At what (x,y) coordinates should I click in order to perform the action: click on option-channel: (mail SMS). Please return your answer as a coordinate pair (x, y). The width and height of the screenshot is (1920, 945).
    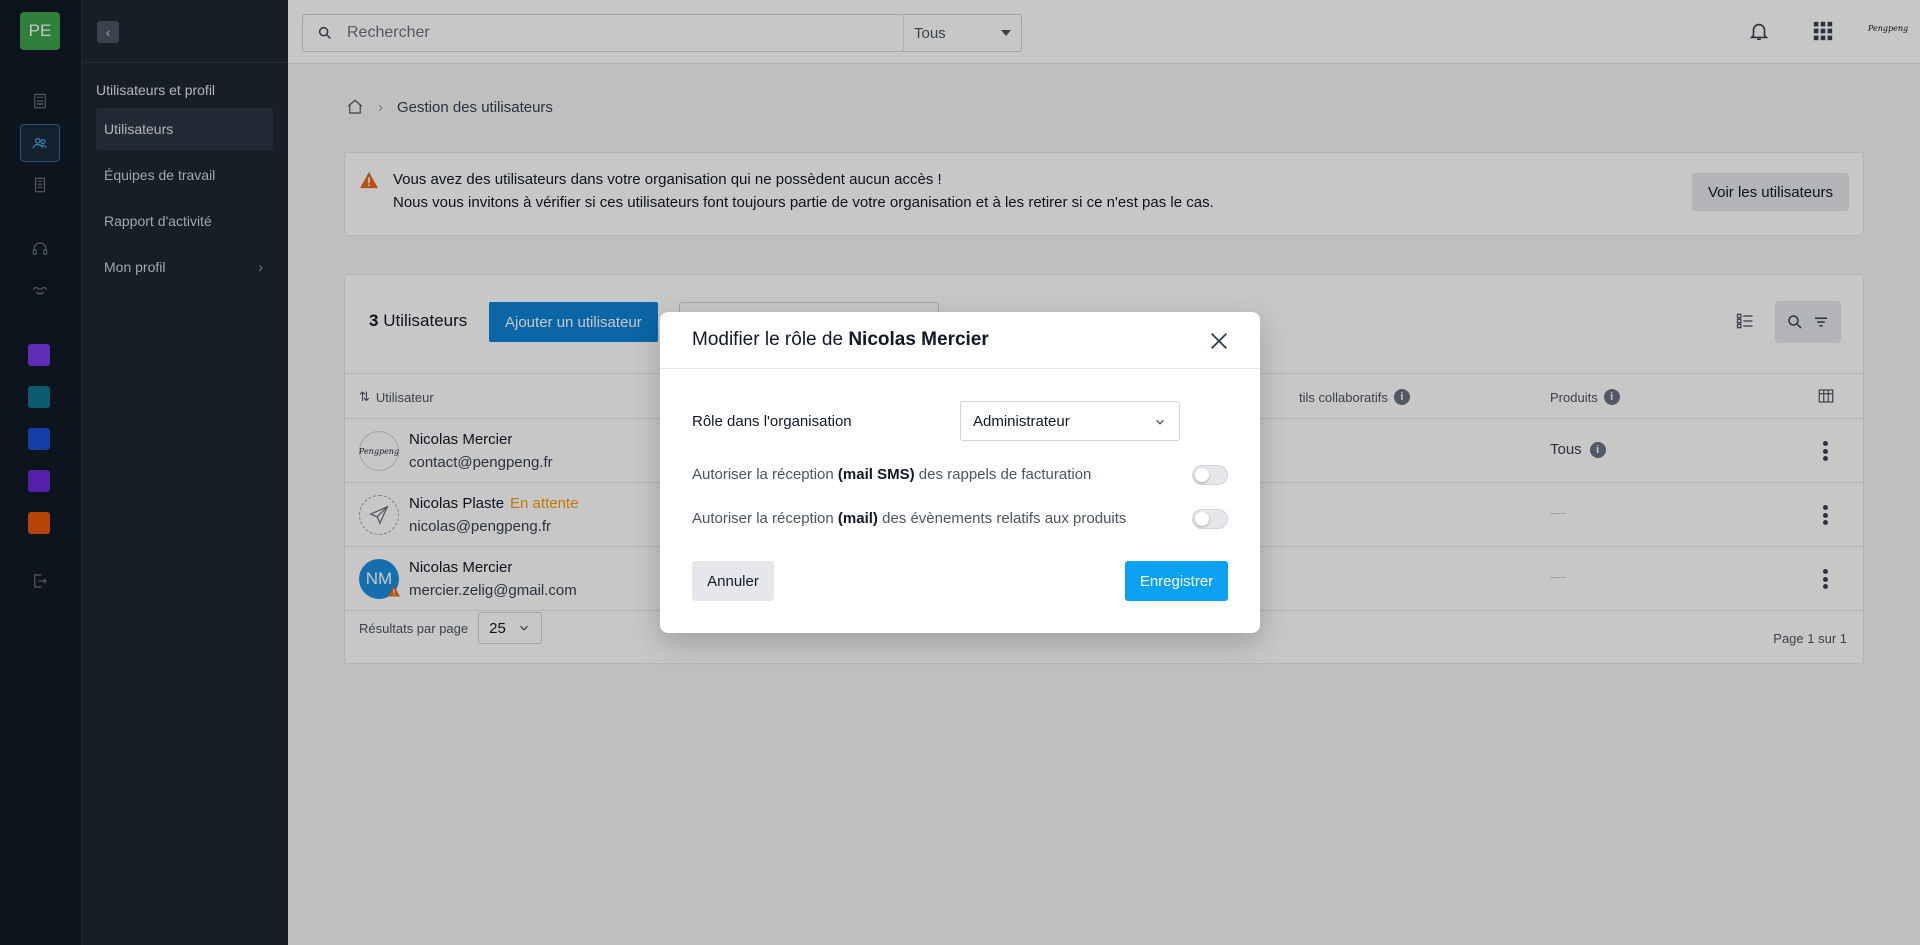
    Looking at the image, I should click on (876, 474).